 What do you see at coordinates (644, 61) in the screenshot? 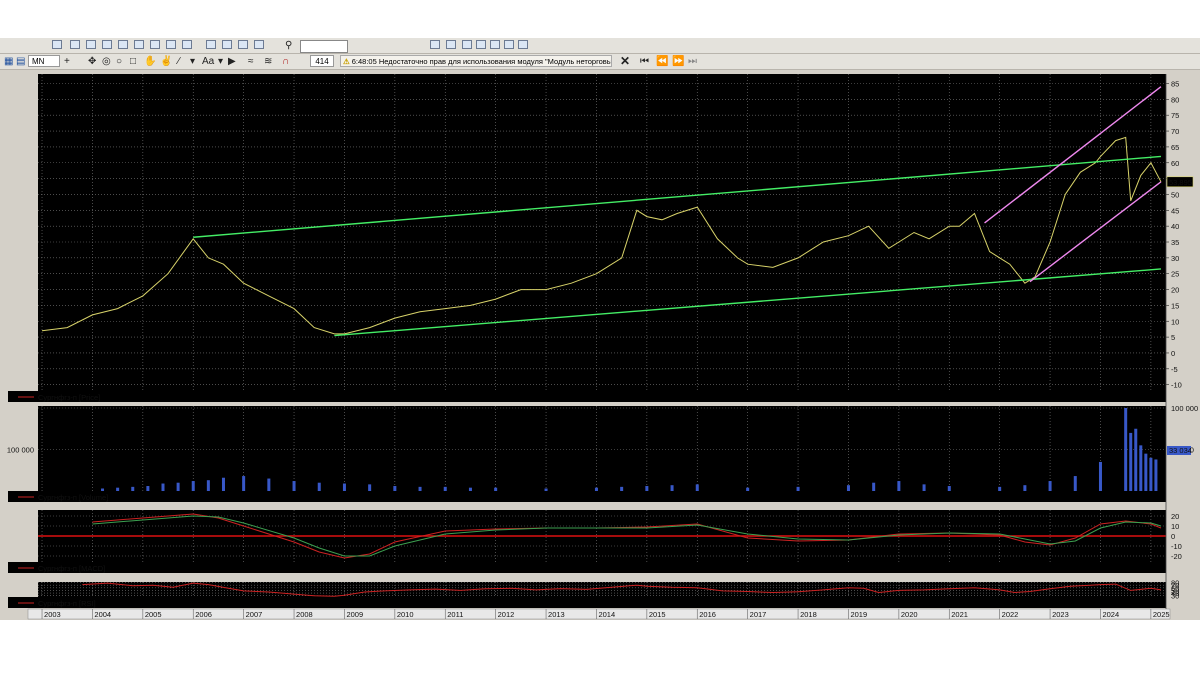
I see `scroll-start-icon: ⏮` at bounding box center [644, 61].